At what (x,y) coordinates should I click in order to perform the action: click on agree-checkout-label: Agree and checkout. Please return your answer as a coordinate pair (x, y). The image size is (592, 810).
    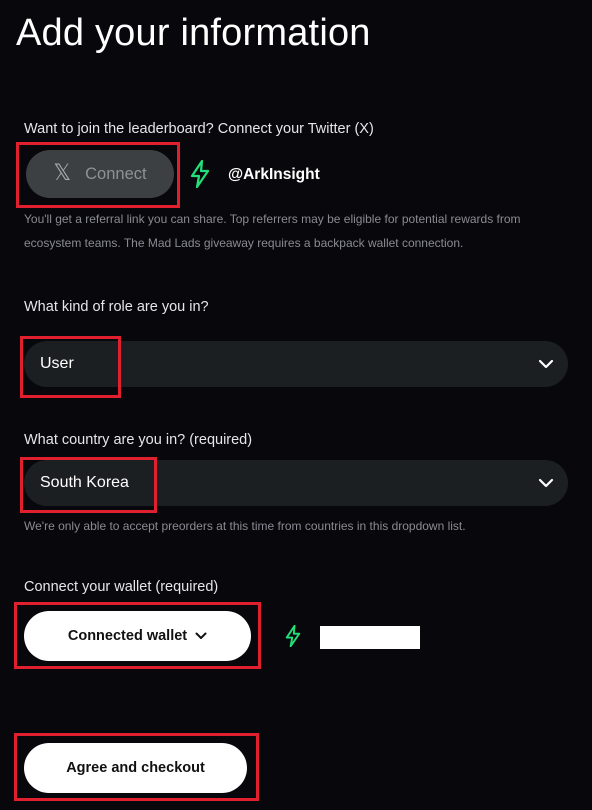
    Looking at the image, I should click on (135, 768).